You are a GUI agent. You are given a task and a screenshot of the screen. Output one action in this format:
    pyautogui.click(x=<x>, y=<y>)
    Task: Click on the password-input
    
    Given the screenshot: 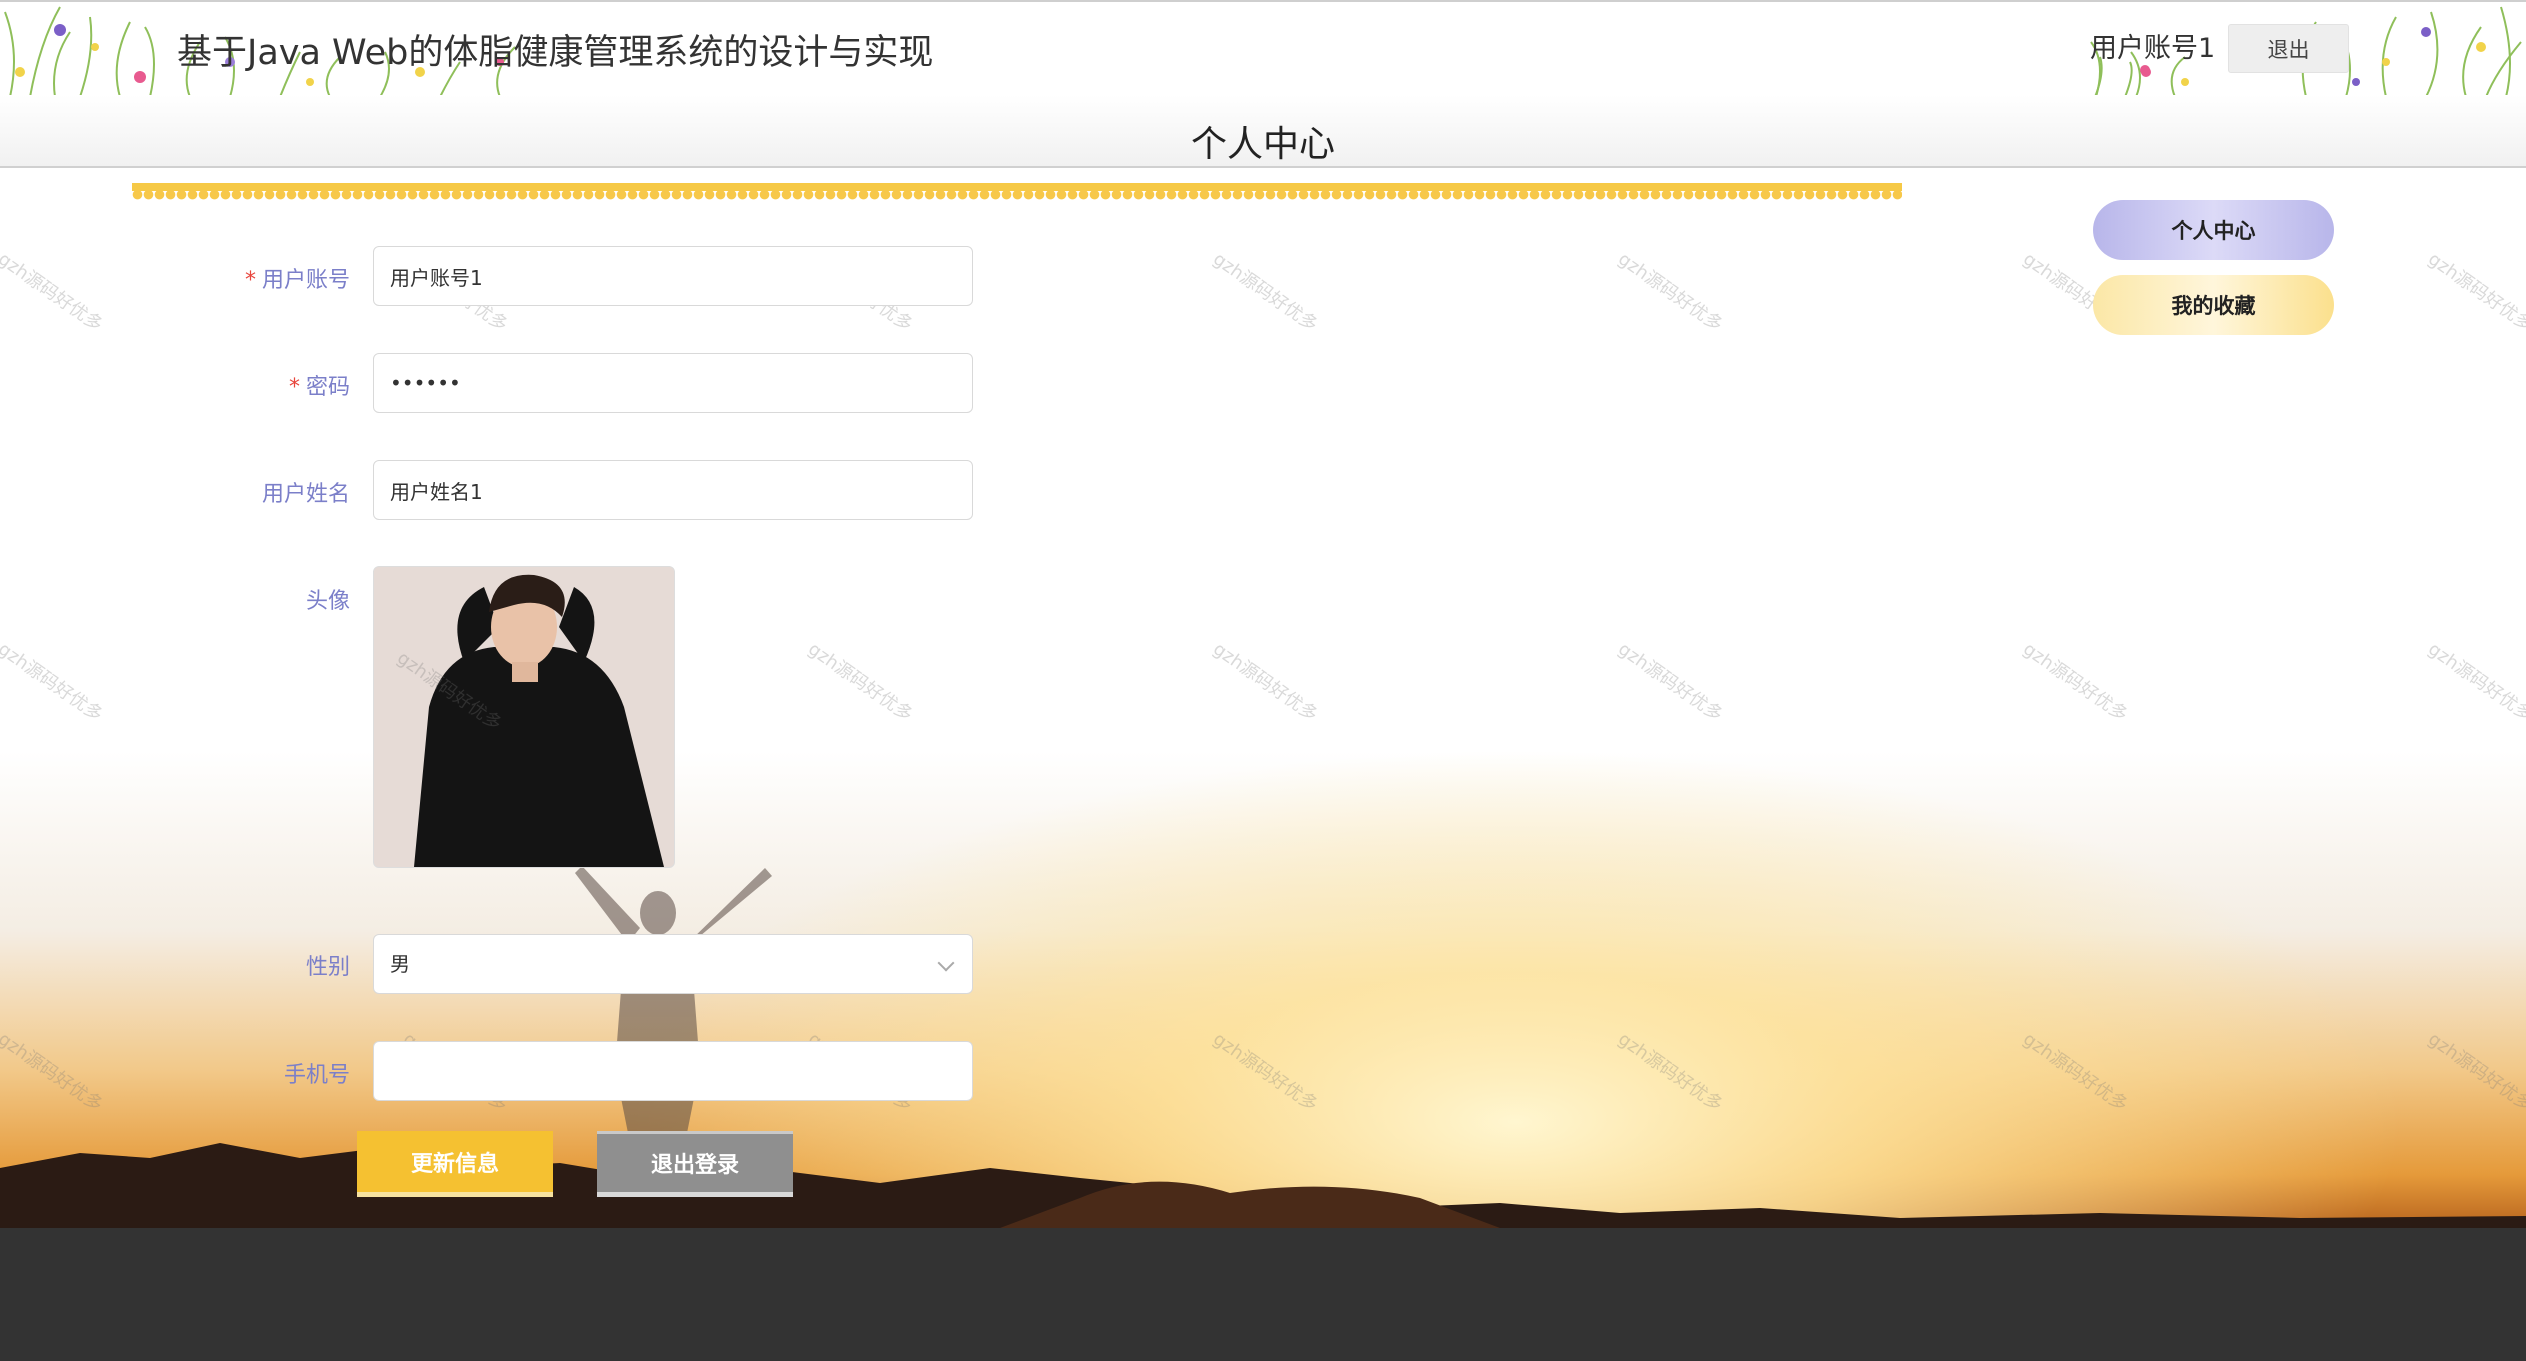 What is the action you would take?
    pyautogui.click(x=673, y=383)
    